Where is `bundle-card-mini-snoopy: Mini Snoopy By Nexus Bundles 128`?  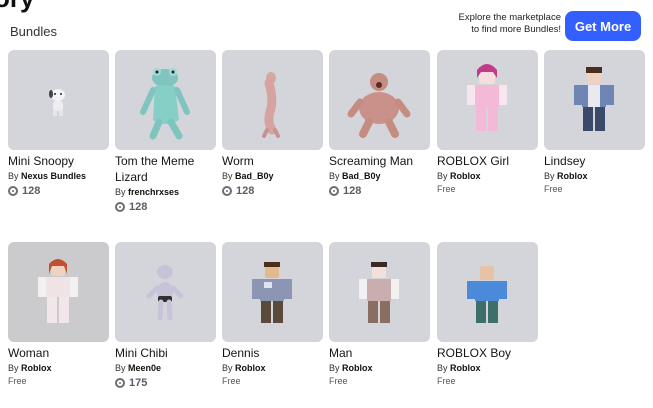 bundle-card-mini-snoopy: Mini Snoopy By Nexus Bundles 128 is located at coordinates (58, 124).